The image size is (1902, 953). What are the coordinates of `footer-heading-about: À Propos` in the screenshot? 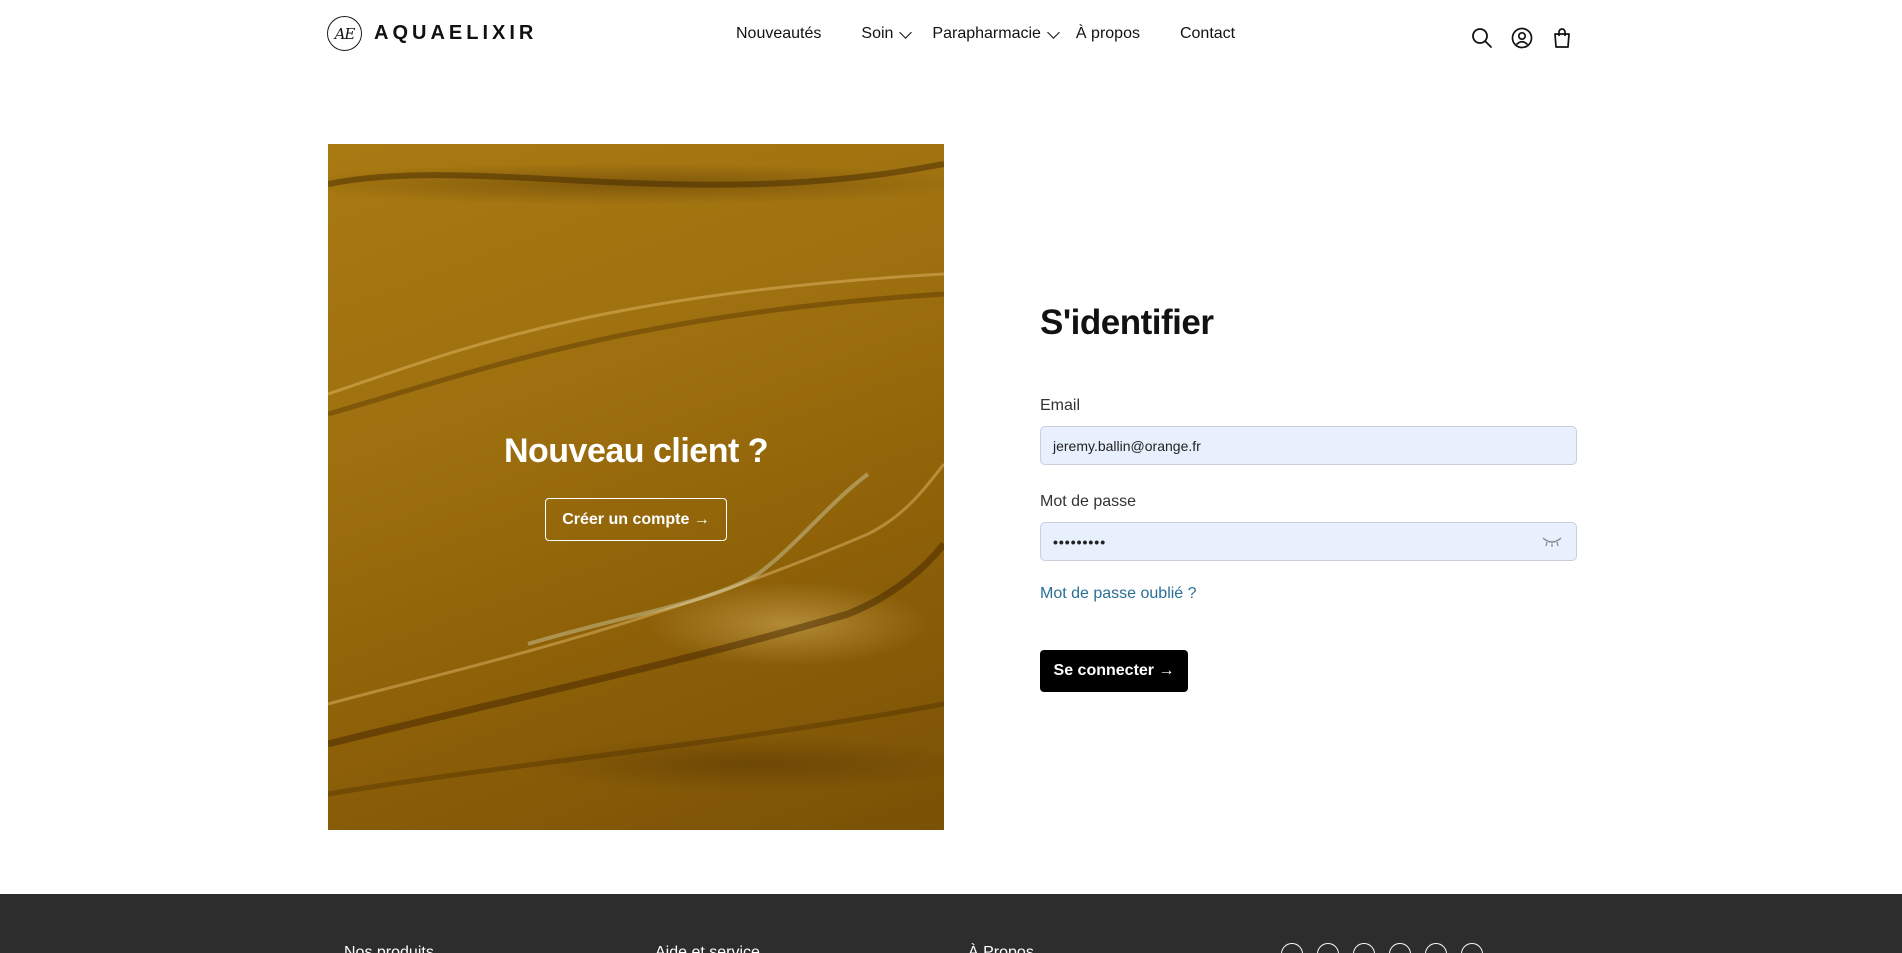 It's located at (1001, 948).